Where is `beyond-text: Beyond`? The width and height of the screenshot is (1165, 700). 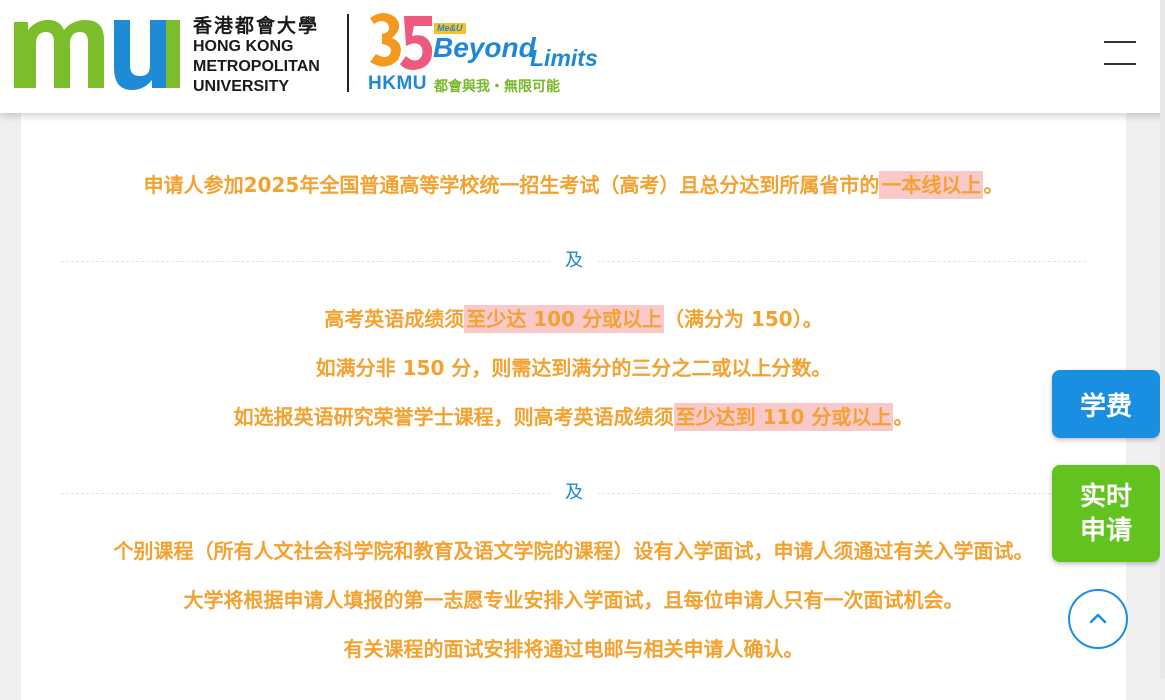
beyond-text: Beyond is located at coordinates (484, 47).